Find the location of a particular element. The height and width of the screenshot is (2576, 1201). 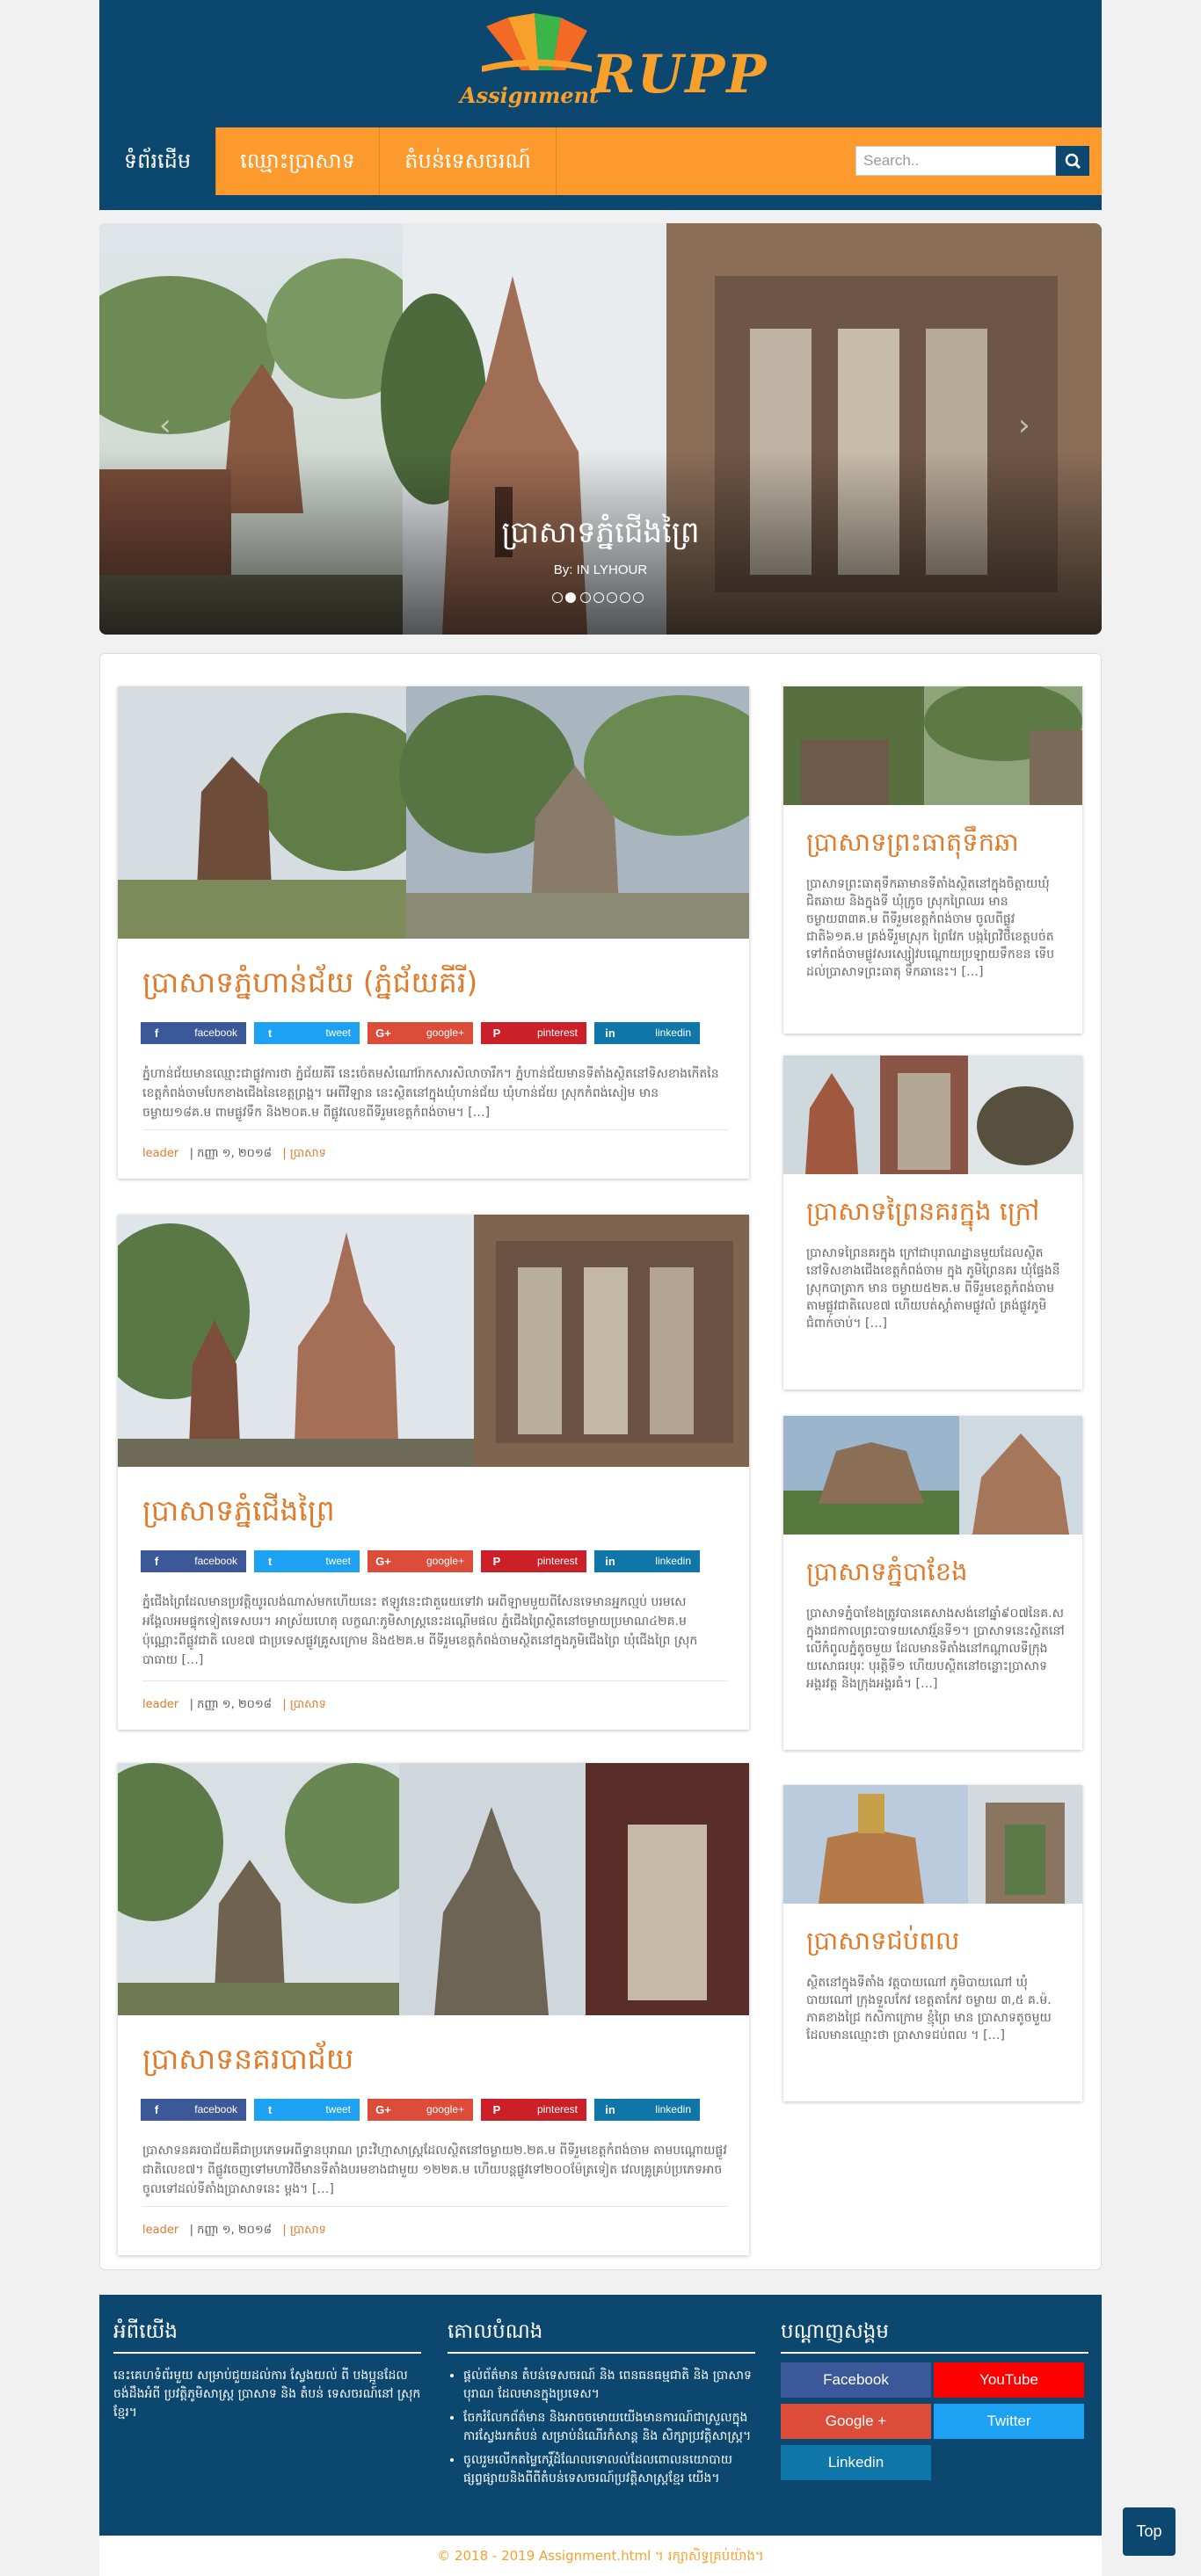

back-to-top-button: Top is located at coordinates (1150, 2531).